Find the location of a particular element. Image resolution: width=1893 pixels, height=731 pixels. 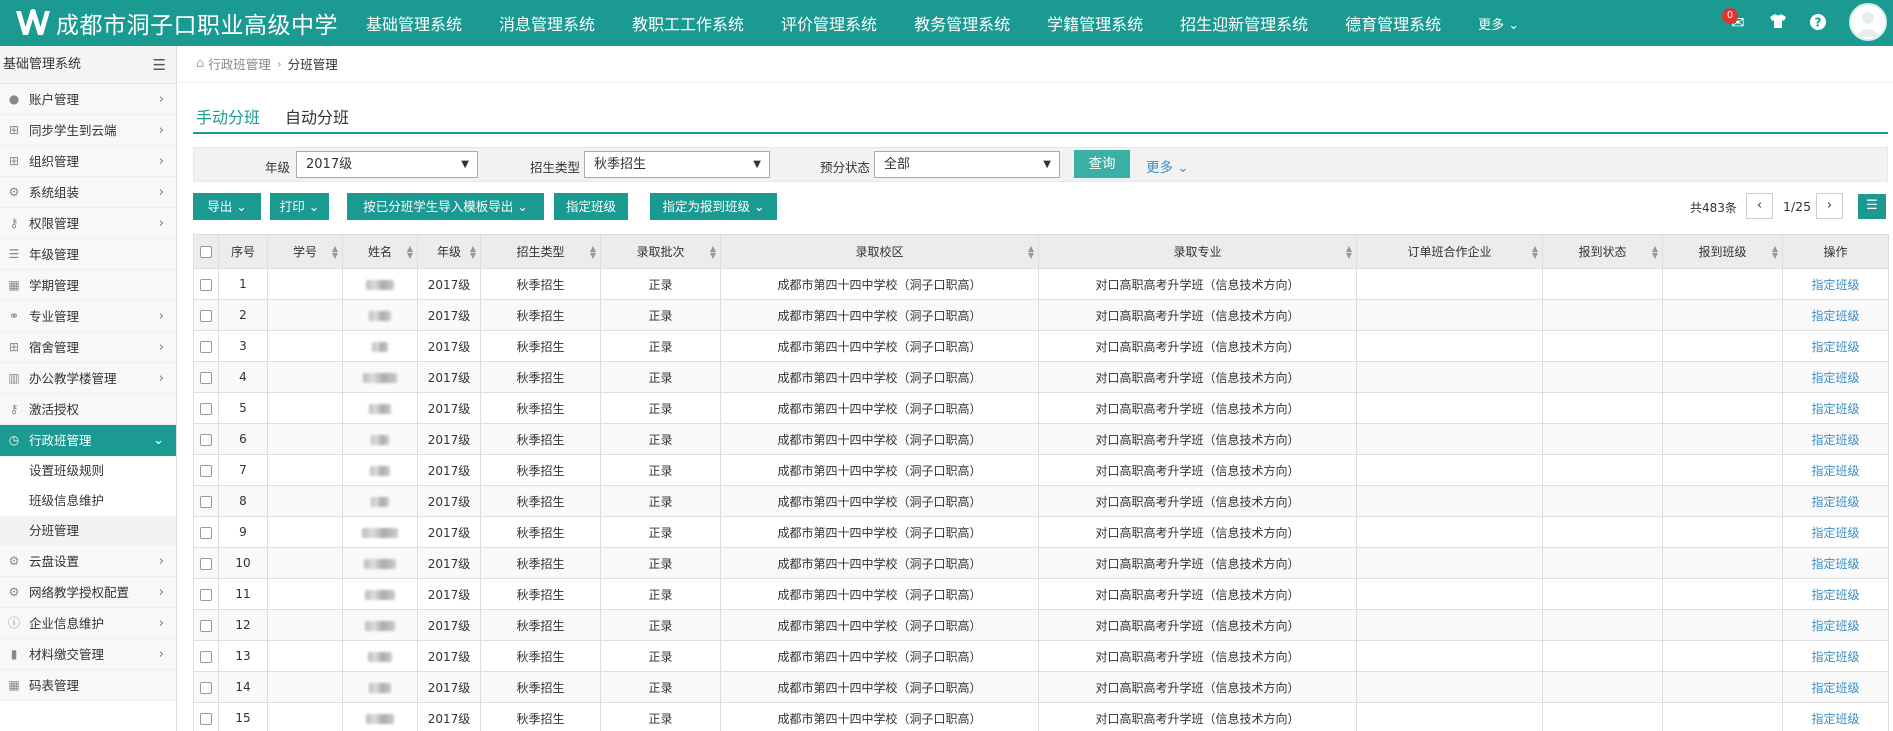

select-all-checkbox is located at coordinates (206, 252).